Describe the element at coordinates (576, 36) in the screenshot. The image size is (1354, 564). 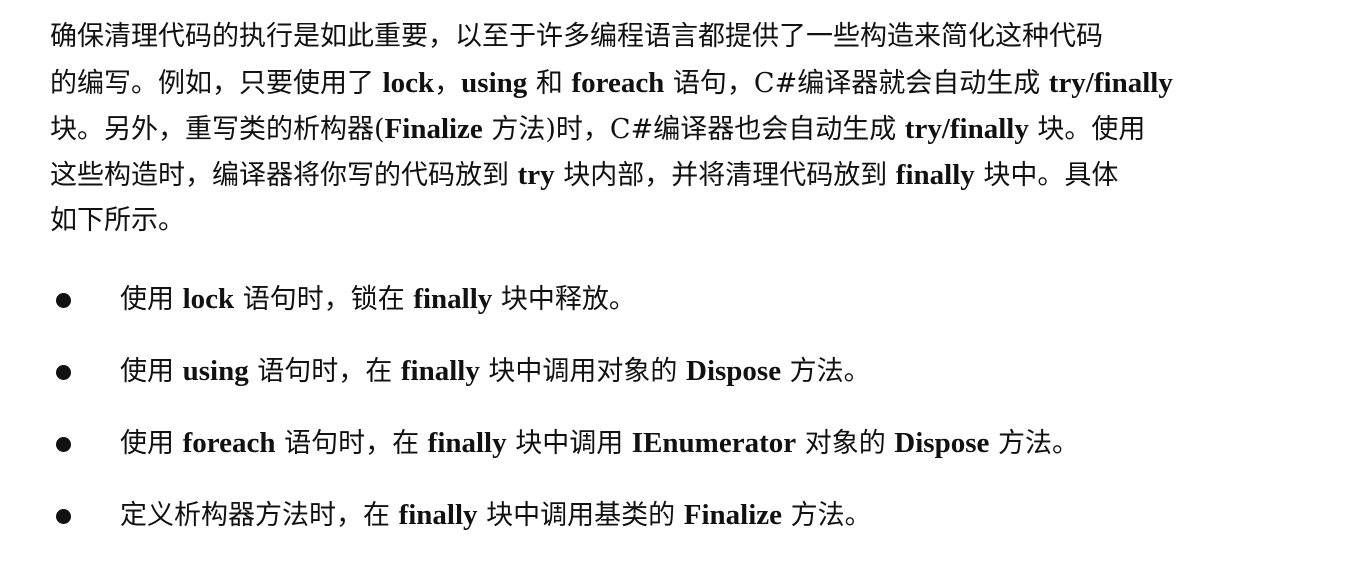
I see `text-run: 确保清理代码的执行是如此重要，以至于许多编程语言都提供了一些构造来简化这种代码` at that location.